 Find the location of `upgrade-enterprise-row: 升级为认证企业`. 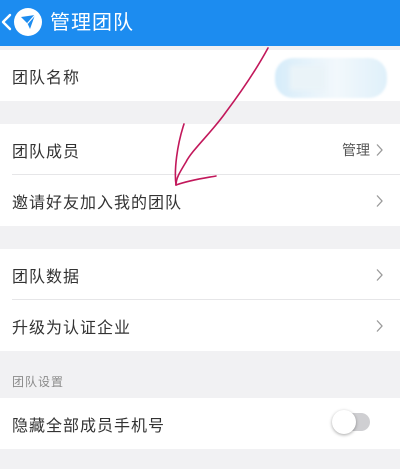

upgrade-enterprise-row: 升级为认证企业 is located at coordinates (200, 325).